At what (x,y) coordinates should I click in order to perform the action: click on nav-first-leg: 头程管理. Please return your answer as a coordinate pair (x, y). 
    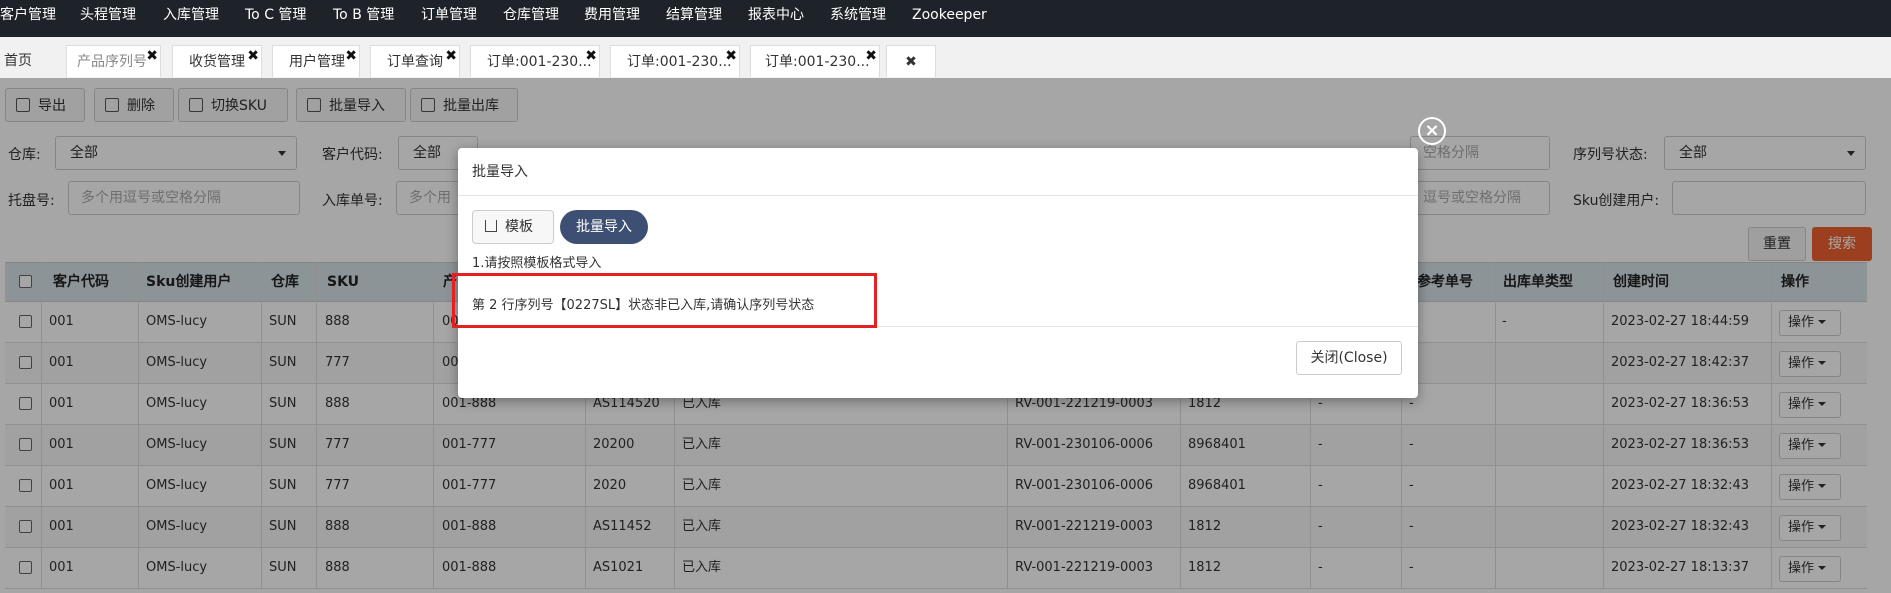
    Looking at the image, I should click on (108, 18).